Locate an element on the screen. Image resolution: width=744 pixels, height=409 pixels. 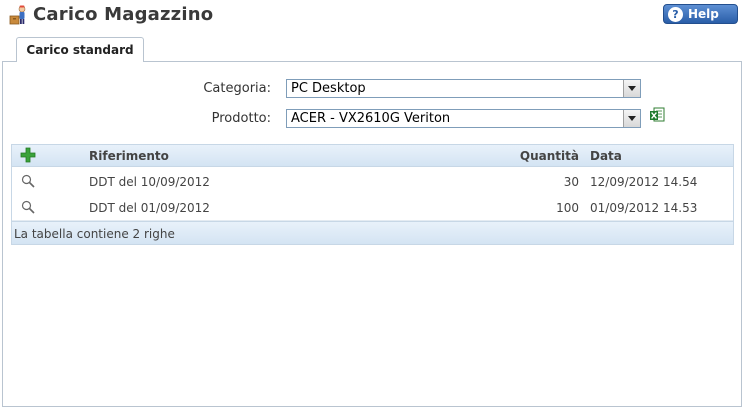
table-footer: La tabella contiene 2 righe is located at coordinates (372, 232).